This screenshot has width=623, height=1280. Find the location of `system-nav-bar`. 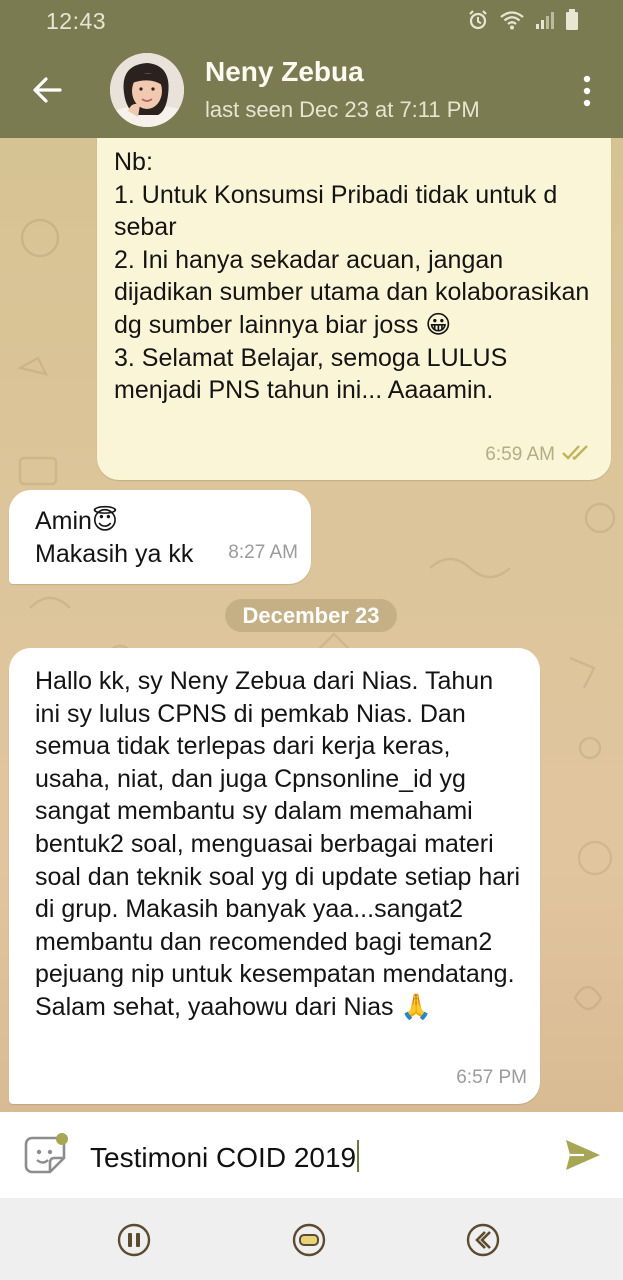

system-nav-bar is located at coordinates (311, 1239).